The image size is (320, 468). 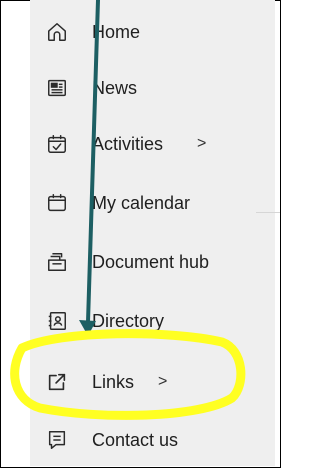 I want to click on nav-item-activities: Activities >, so click(x=152, y=144).